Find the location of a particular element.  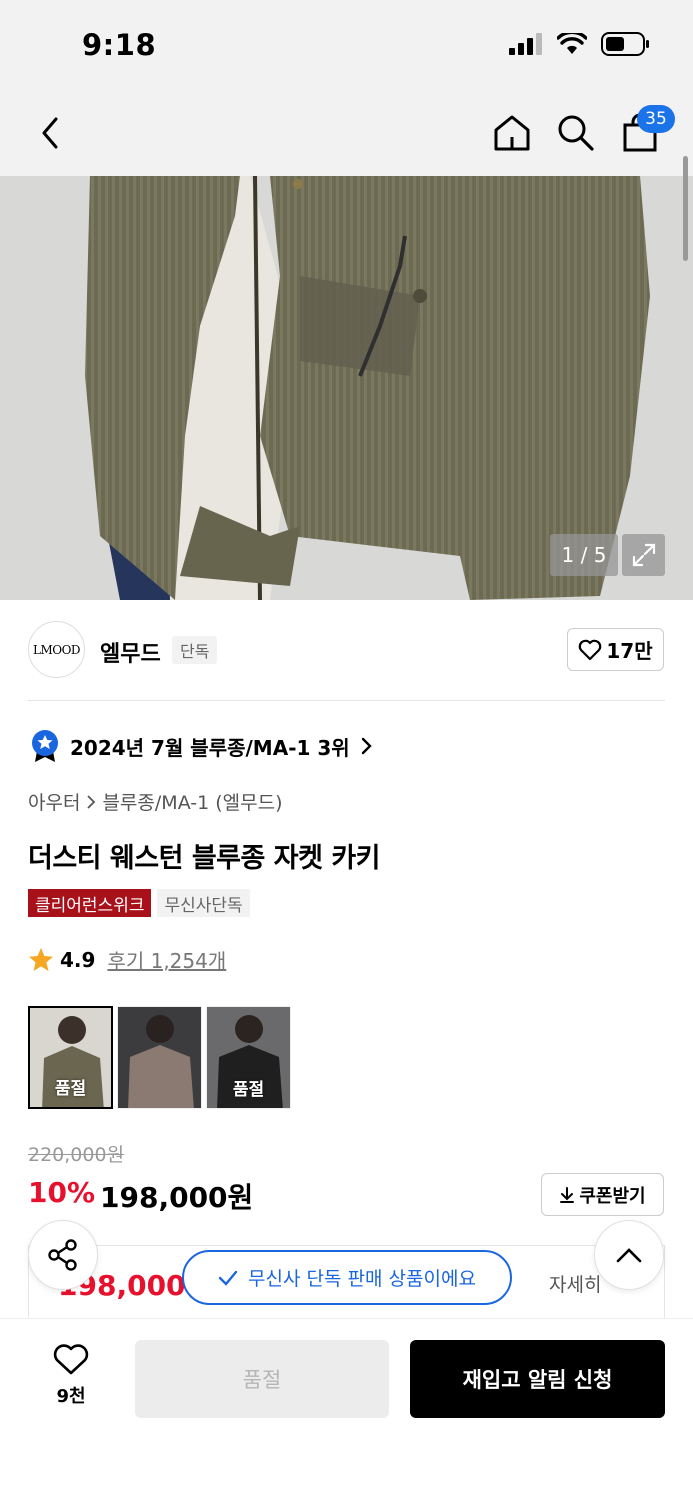

color-option-khaki: 품절 is located at coordinates (70, 1057).